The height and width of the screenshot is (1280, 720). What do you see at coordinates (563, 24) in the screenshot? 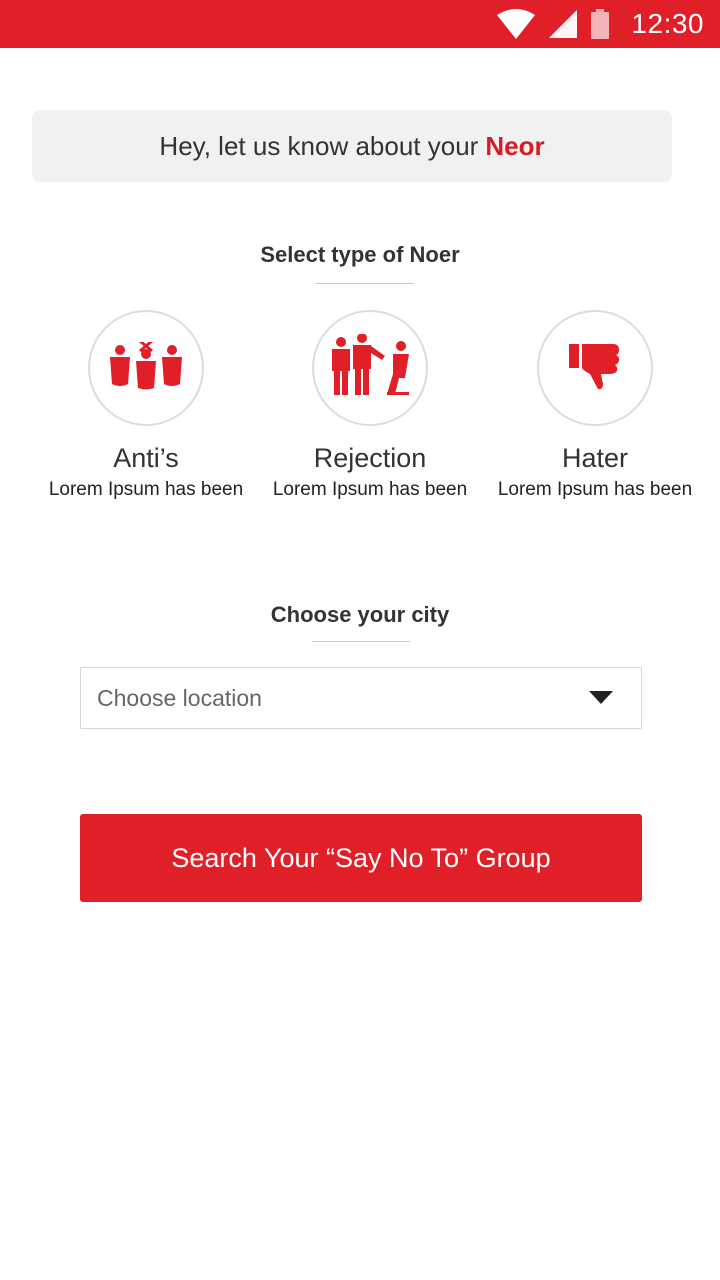
I see `cell-signal-icon` at bounding box center [563, 24].